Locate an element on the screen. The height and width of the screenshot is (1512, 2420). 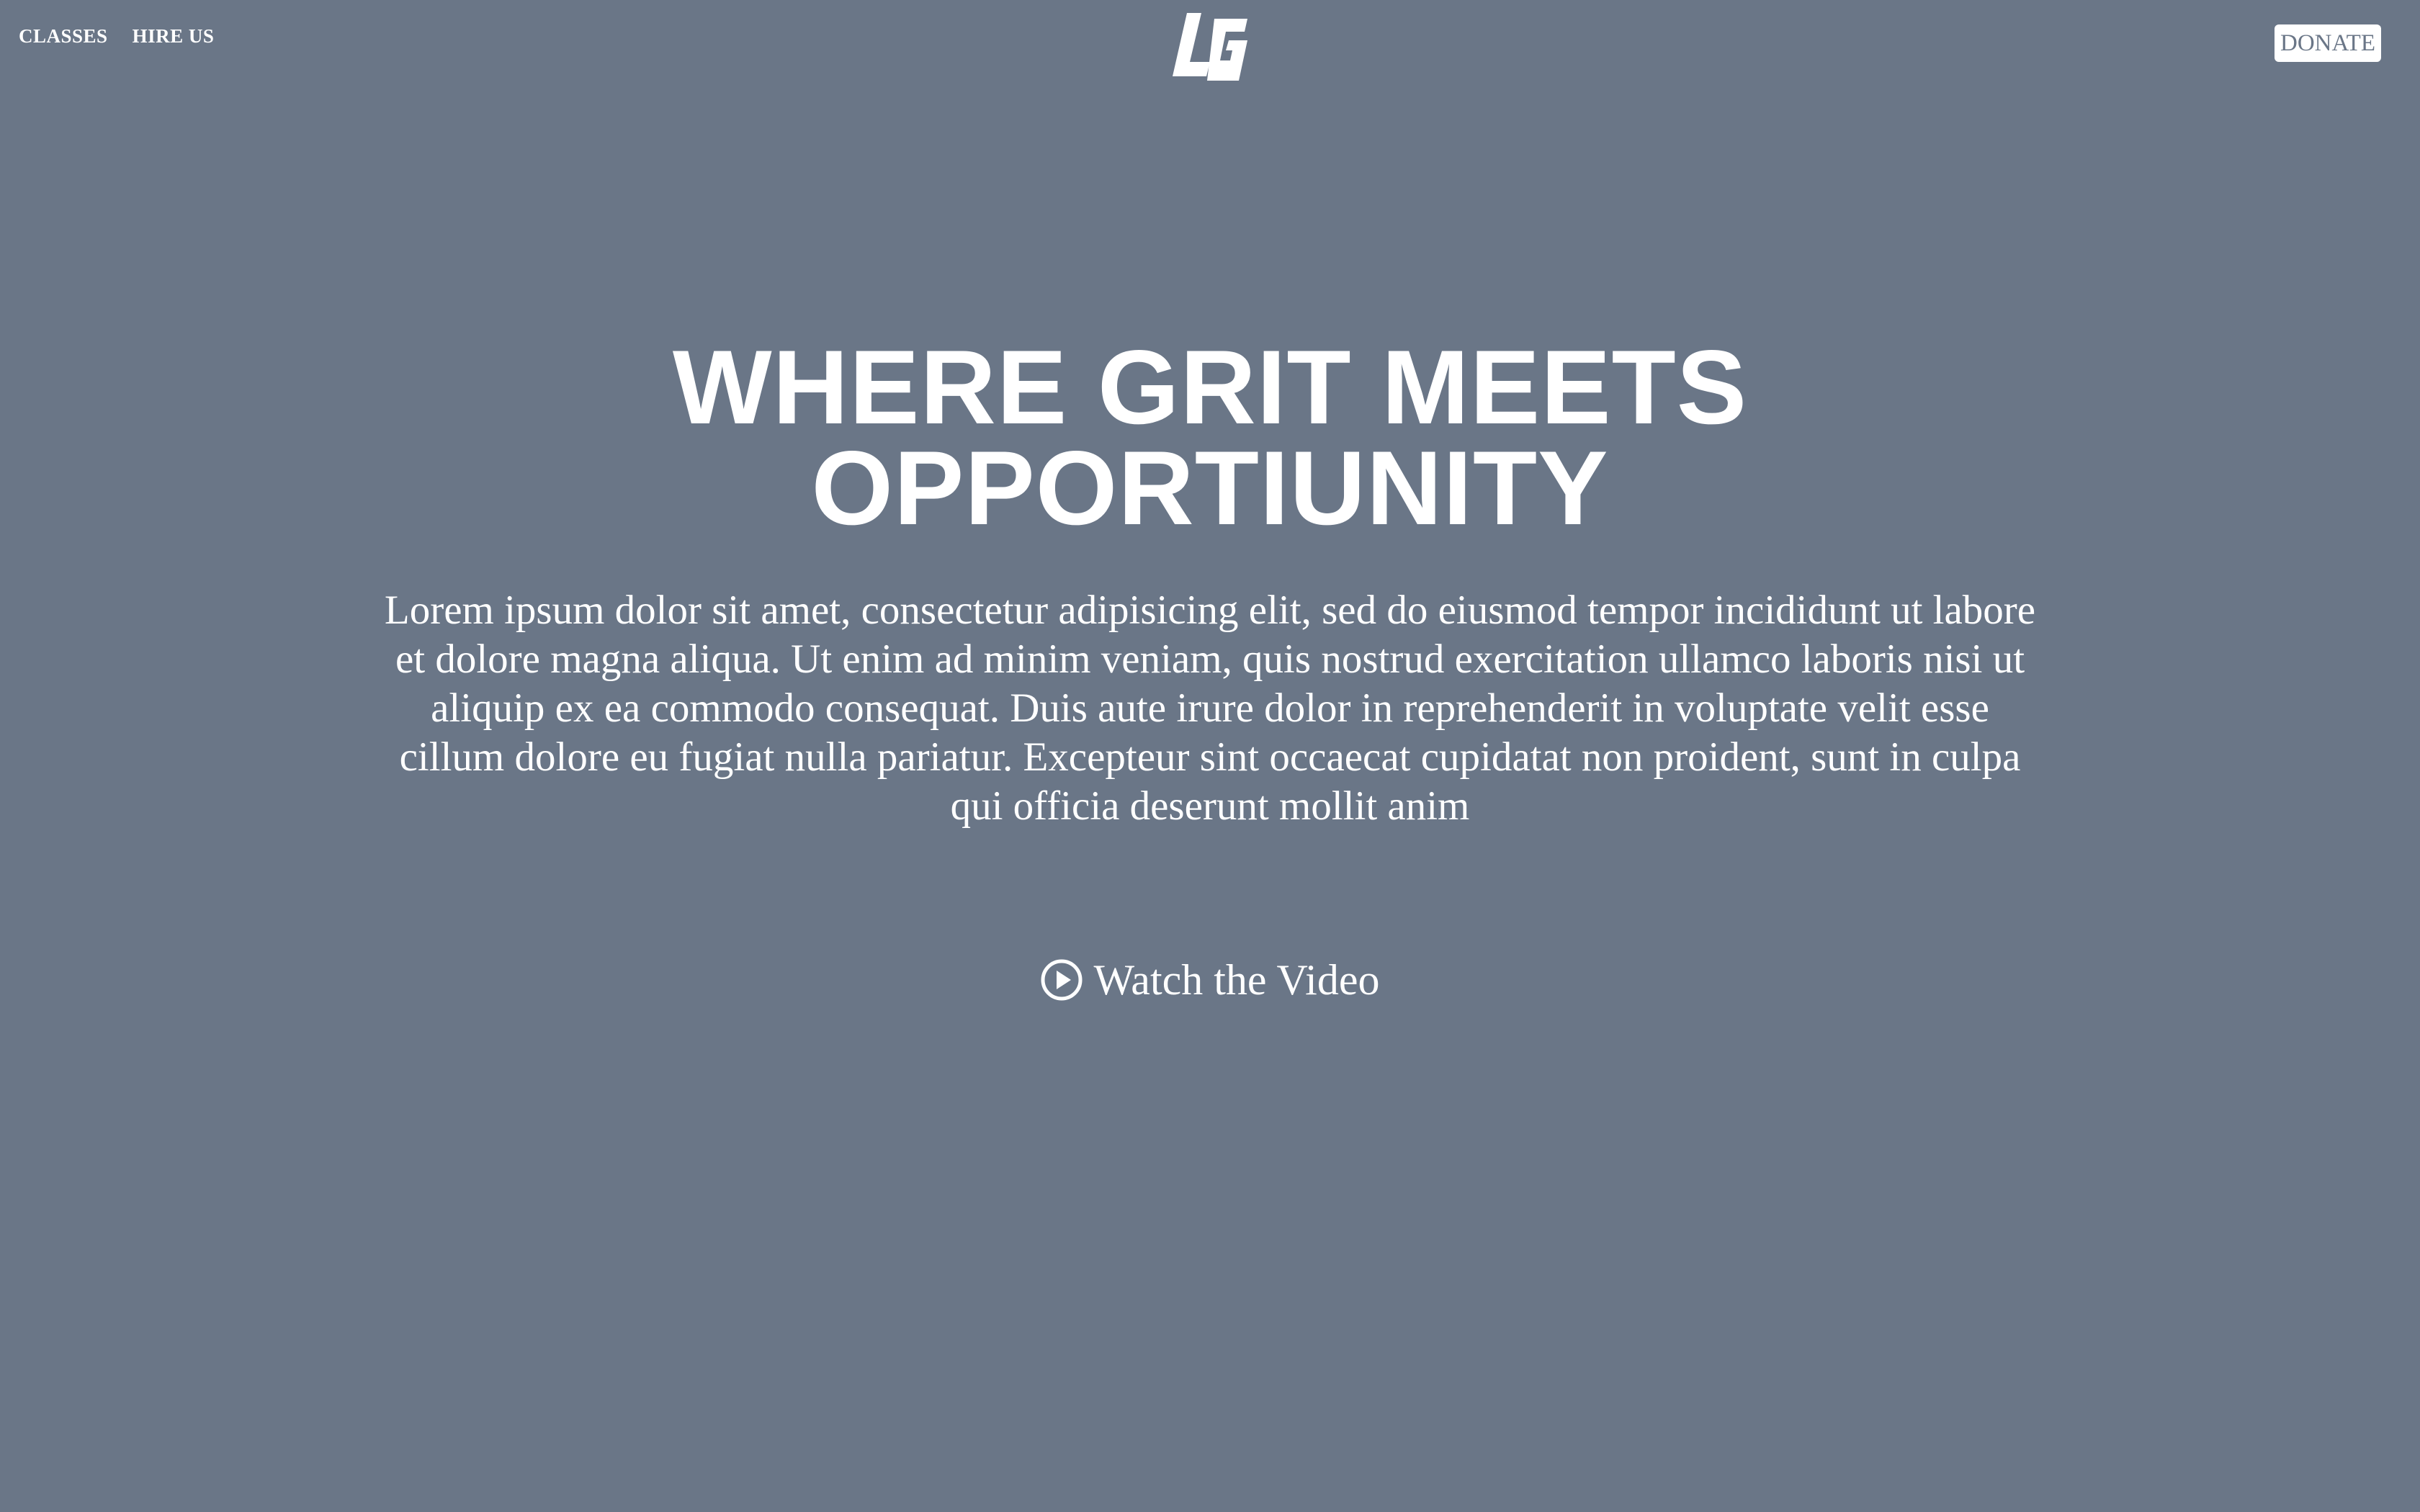
lg-logo-graphic is located at coordinates (1210, 47).